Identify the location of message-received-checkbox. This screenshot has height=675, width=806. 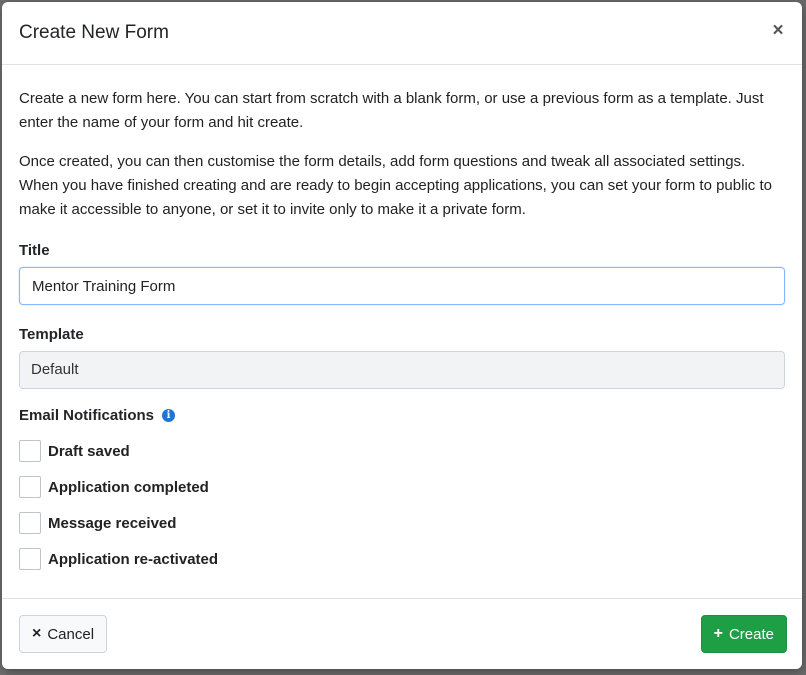
(30, 523).